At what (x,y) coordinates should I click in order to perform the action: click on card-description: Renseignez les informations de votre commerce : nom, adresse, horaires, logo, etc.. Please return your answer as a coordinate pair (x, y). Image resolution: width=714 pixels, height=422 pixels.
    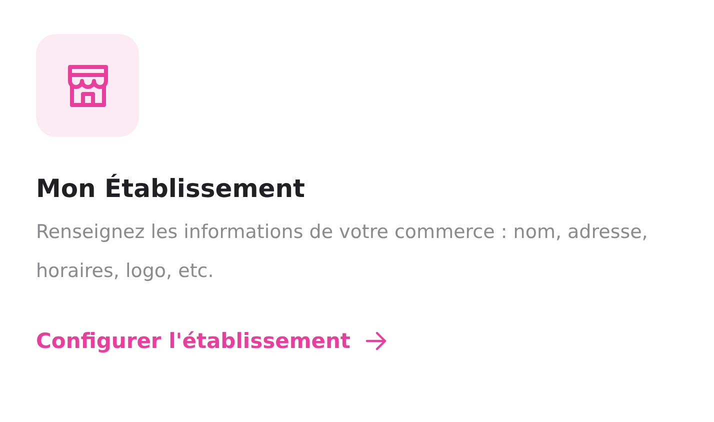
    Looking at the image, I should click on (342, 252).